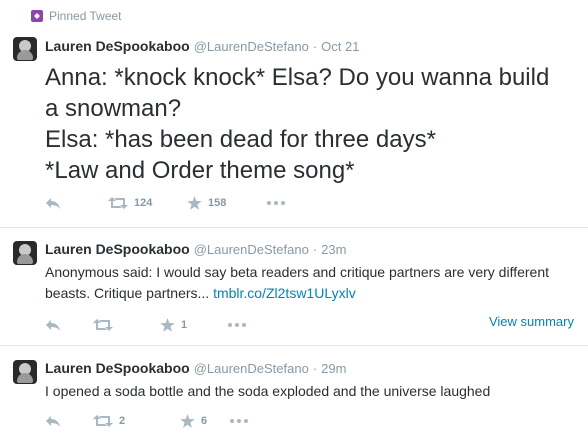 The image size is (588, 448). I want to click on retweet-button: 2, so click(109, 421).